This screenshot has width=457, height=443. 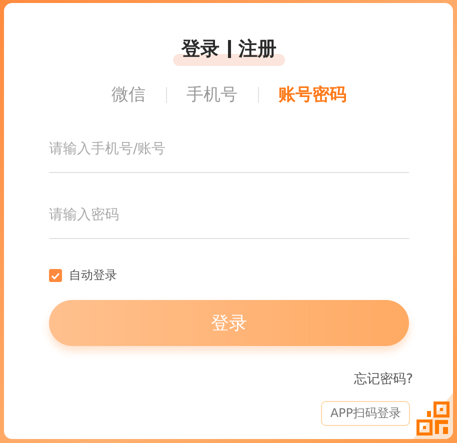 What do you see at coordinates (229, 323) in the screenshot?
I see `login-button: 登录` at bounding box center [229, 323].